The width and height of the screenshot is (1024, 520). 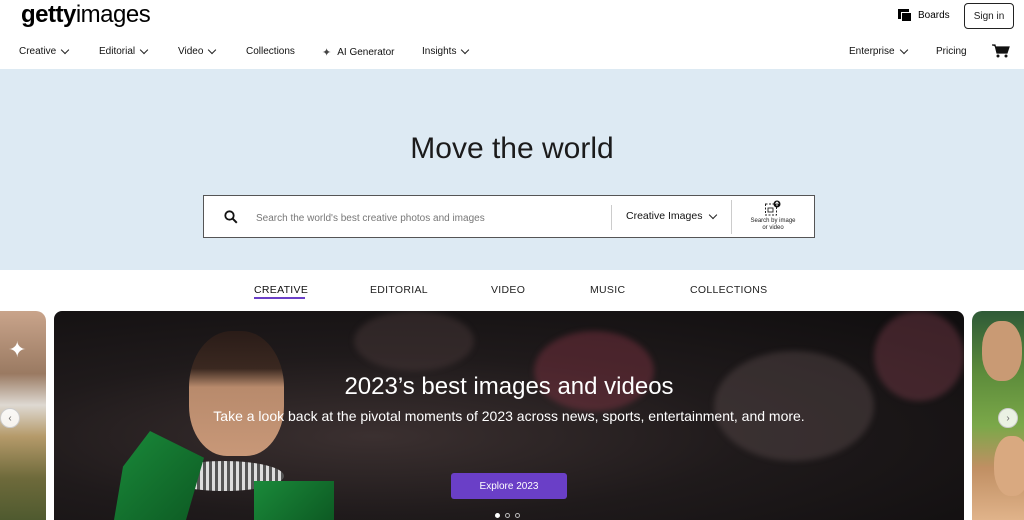 I want to click on nav-creative-label: Creative, so click(x=38, y=51).